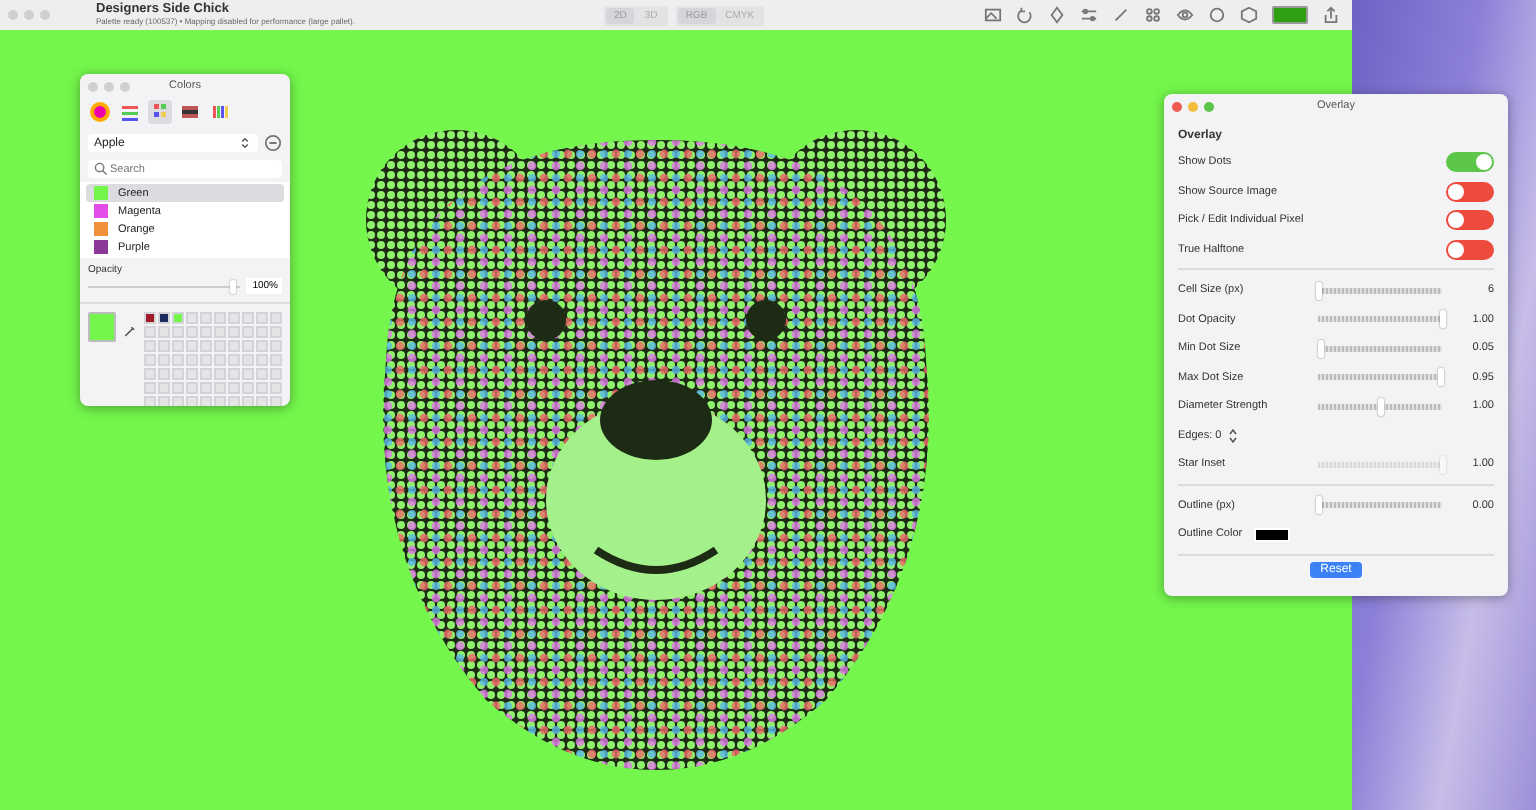 Image resolution: width=1536 pixels, height=810 pixels. Describe the element at coordinates (1232, 435) in the screenshot. I see `stepper-icon` at that location.